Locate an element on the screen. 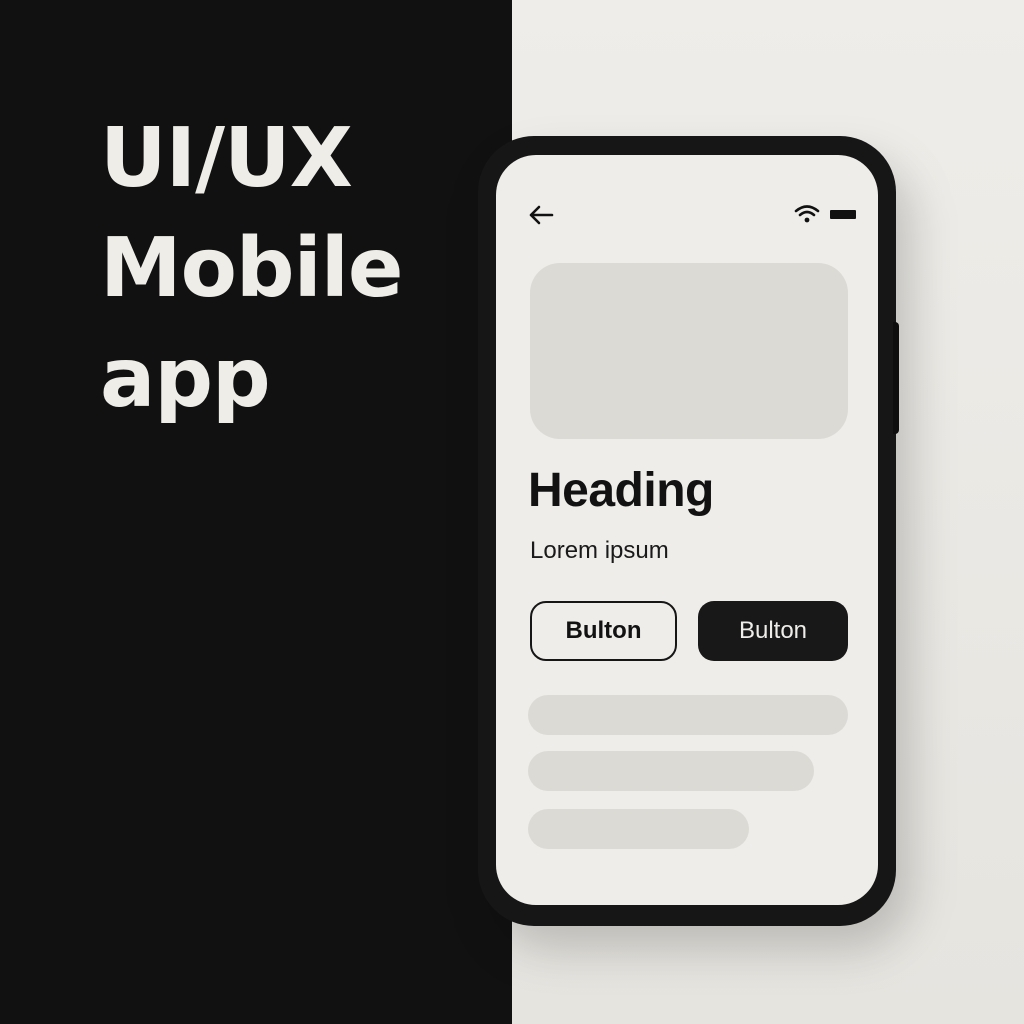 Image resolution: width=1024 pixels, height=1024 pixels. battery-icon is located at coordinates (843, 214).